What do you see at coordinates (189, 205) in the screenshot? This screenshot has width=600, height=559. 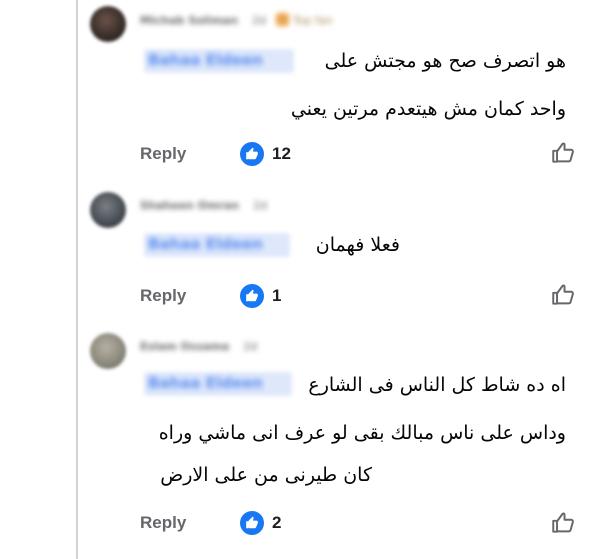 I see `author-name: Shaheen Omran` at bounding box center [189, 205].